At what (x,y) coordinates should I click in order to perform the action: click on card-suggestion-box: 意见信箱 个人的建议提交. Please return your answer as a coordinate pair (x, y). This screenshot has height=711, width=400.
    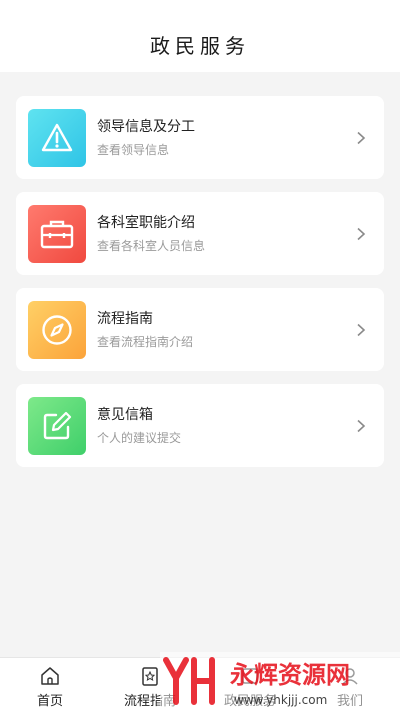
    Looking at the image, I should click on (200, 425).